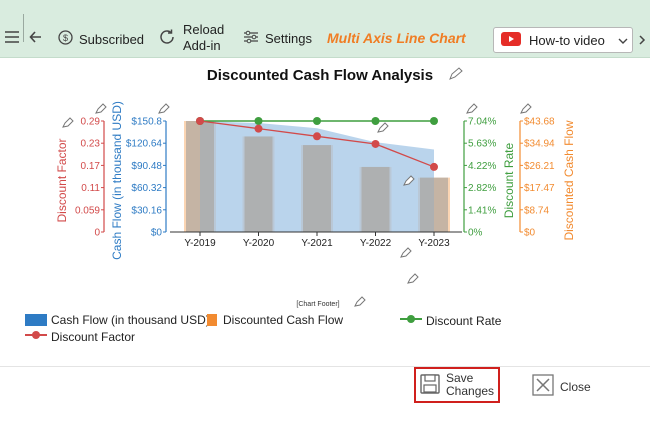 The image size is (650, 427). What do you see at coordinates (91, 144) in the screenshot?
I see `y-tick-label: 0.23` at bounding box center [91, 144].